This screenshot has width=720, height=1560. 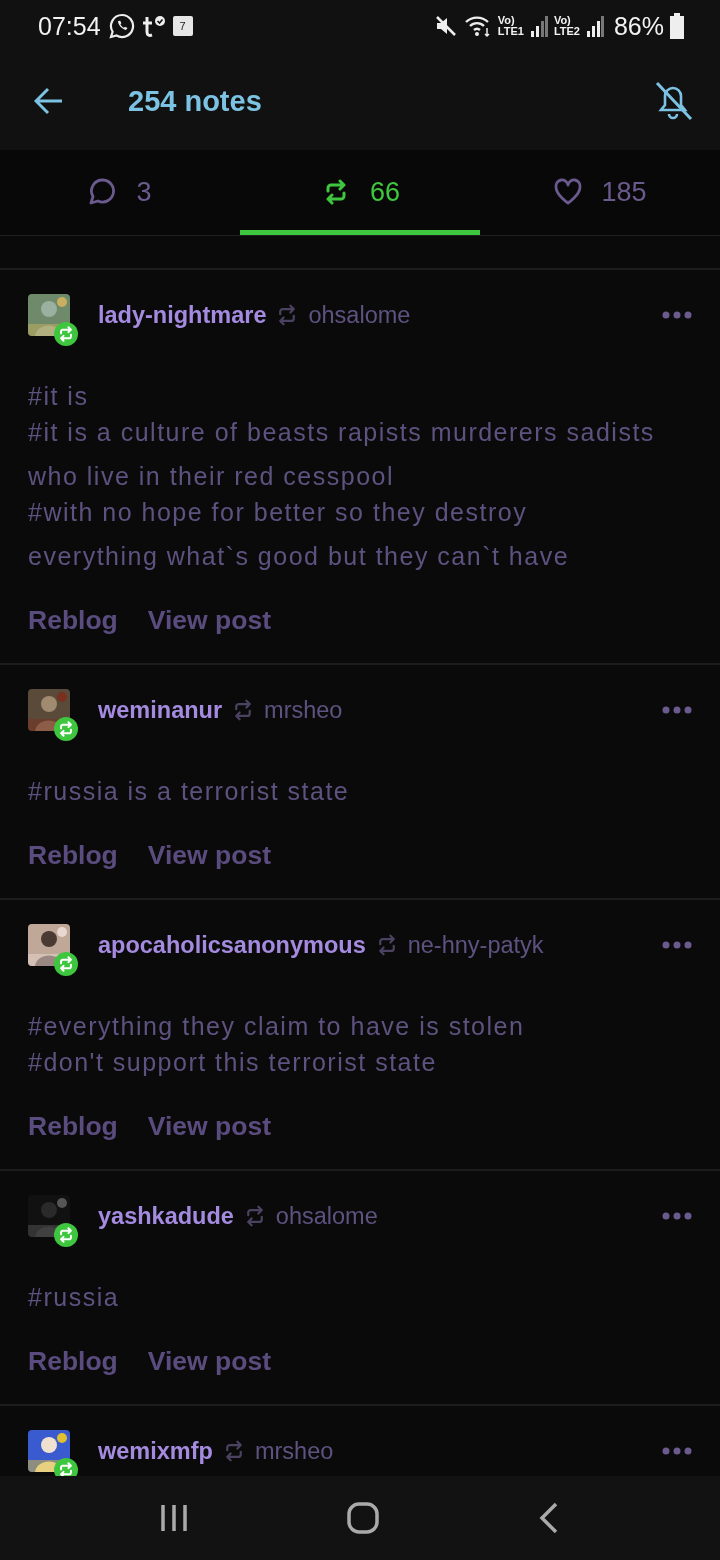 I want to click on battery-icon, so click(x=677, y=26).